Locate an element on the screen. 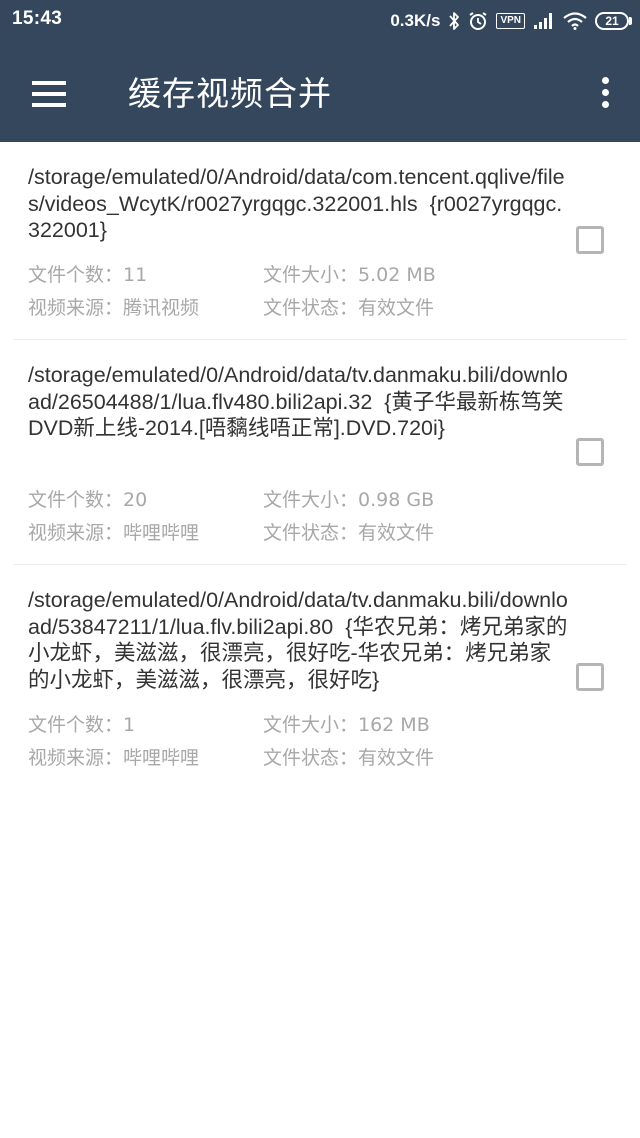 The height and width of the screenshot is (1138, 640). file-size: 文件大小：5.02 MB is located at coordinates (349, 275).